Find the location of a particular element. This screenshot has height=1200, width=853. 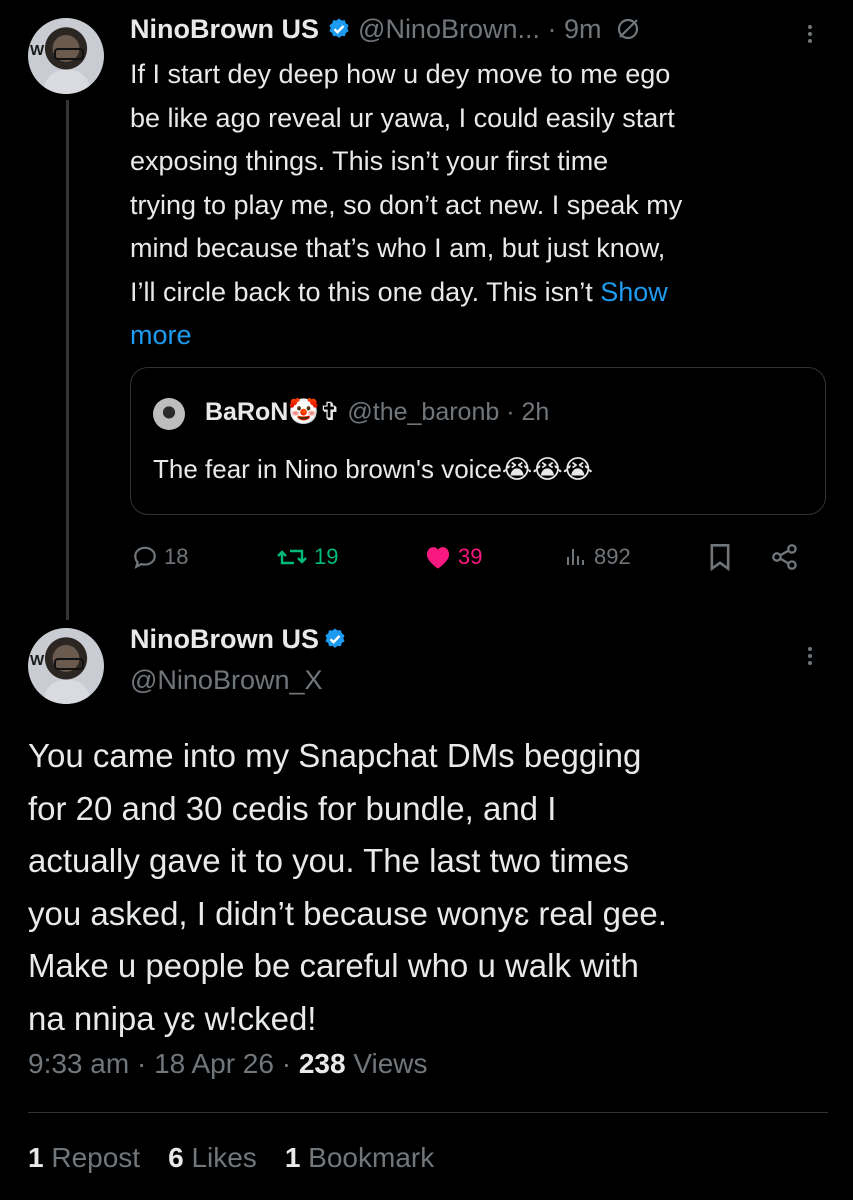

tweet-time: 9:33 am is located at coordinates (78, 1063).